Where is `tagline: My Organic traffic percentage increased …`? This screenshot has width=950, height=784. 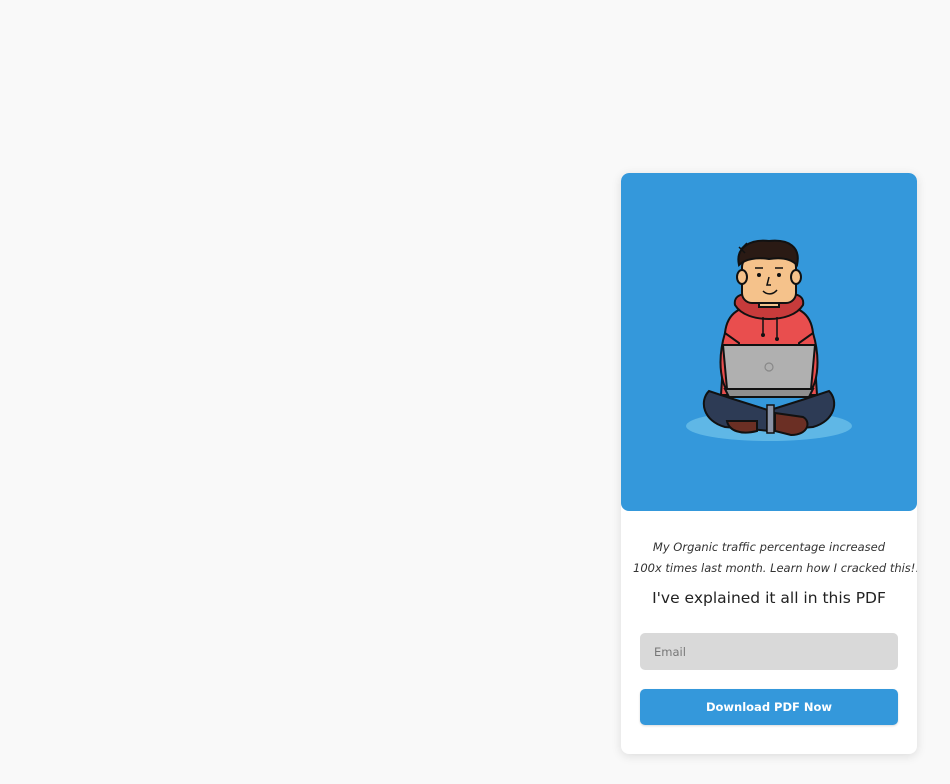 tagline: My Organic traffic percentage increased … is located at coordinates (775, 558).